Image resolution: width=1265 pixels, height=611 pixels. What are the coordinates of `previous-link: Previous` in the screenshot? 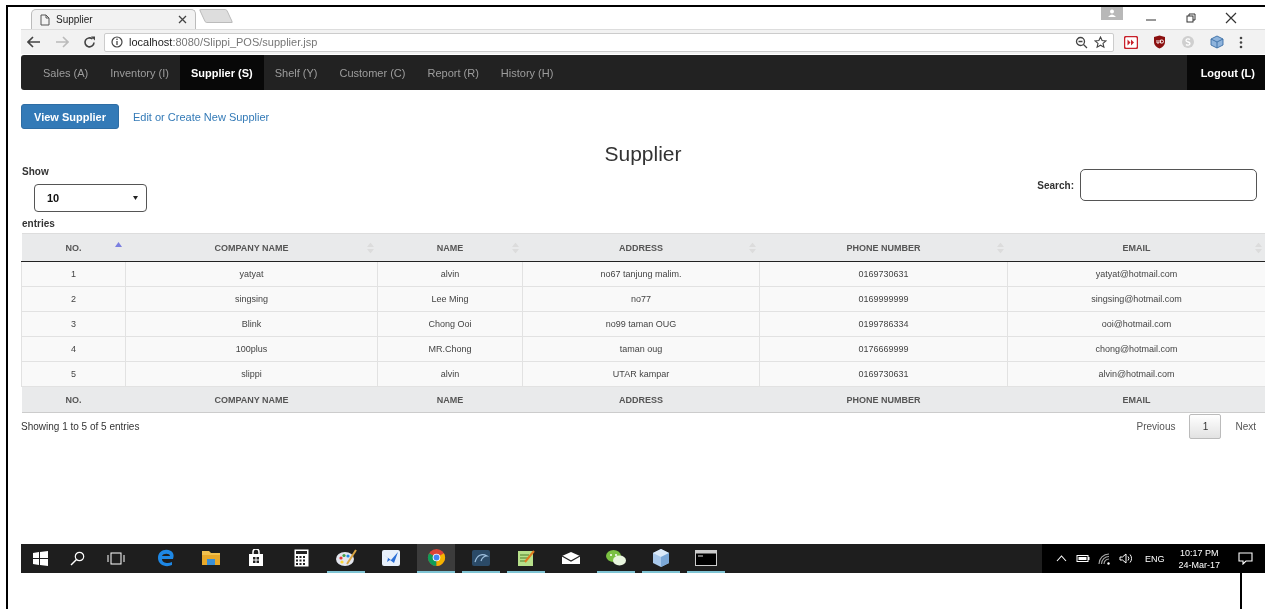 It's located at (1156, 426).